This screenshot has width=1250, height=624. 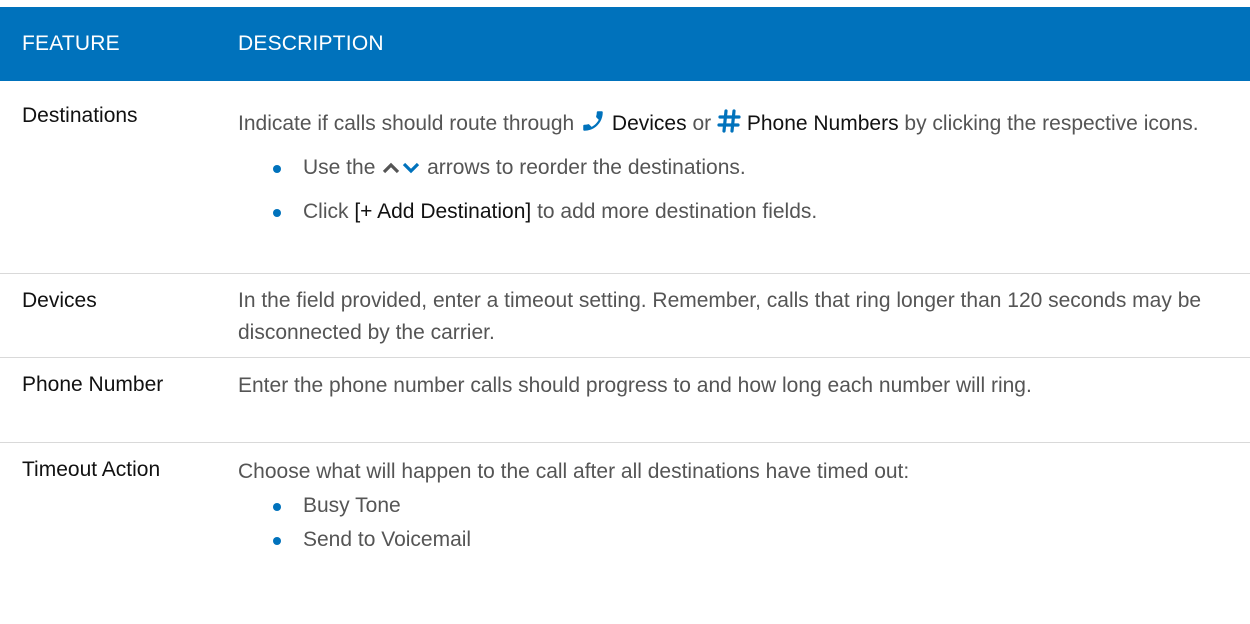 I want to click on header-feature: FEATURE, so click(x=71, y=43).